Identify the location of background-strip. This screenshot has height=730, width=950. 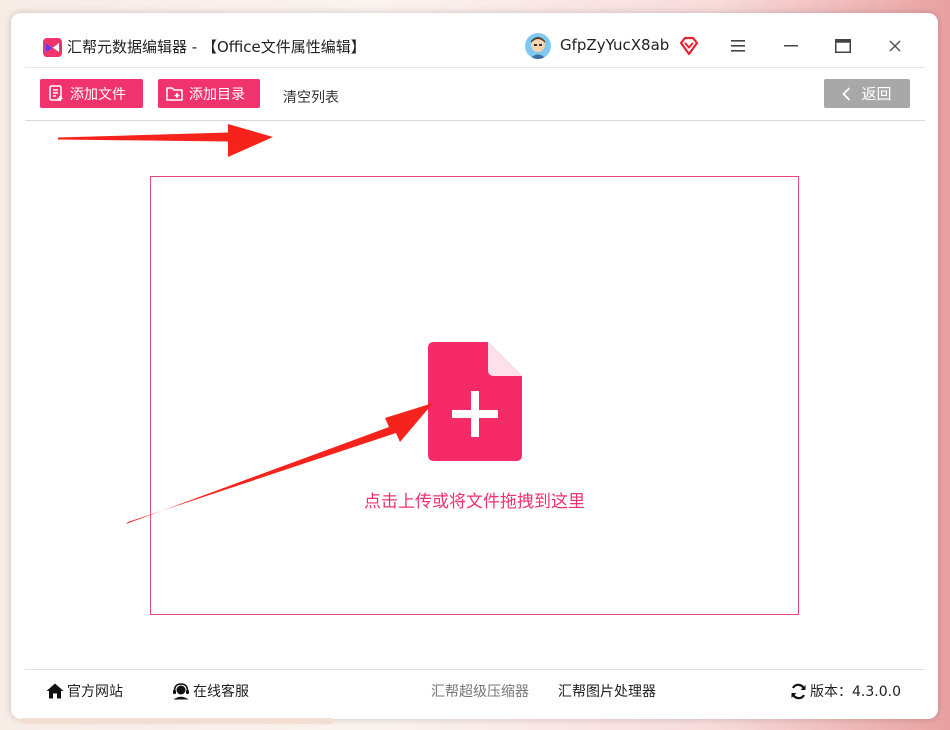
(177, 721).